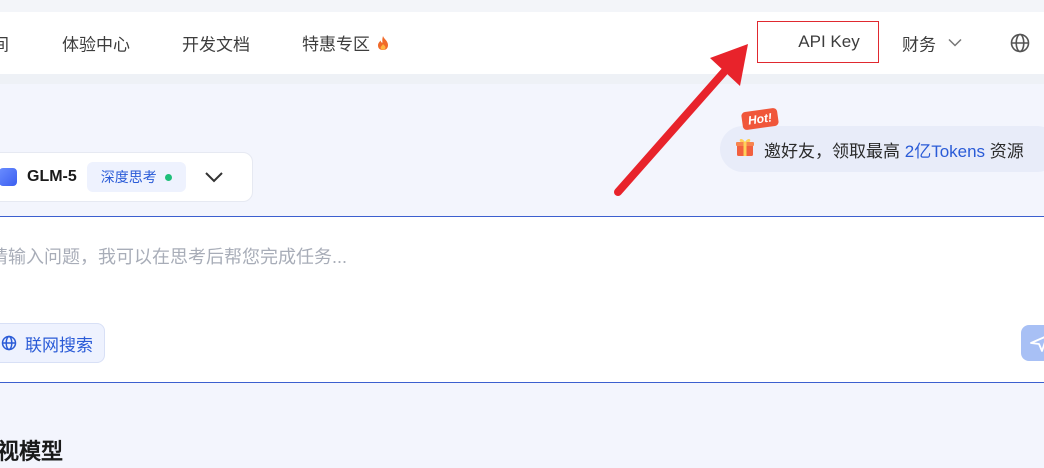  Describe the element at coordinates (216, 43) in the screenshot. I see `nav-item-dev-docs: 开发文档` at that location.